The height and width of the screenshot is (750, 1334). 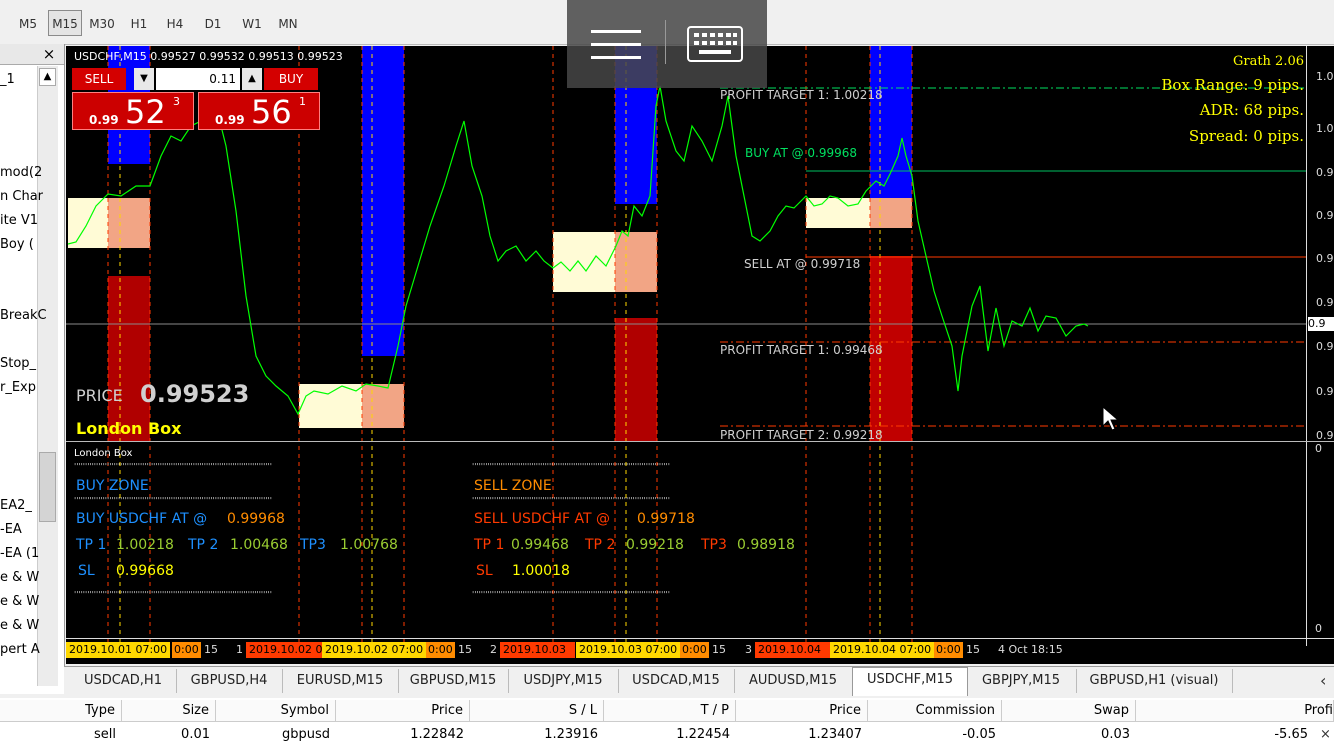 What do you see at coordinates (676, 681) in the screenshot?
I see `tab-usdcad-m15: USDCAD,M15` at bounding box center [676, 681].